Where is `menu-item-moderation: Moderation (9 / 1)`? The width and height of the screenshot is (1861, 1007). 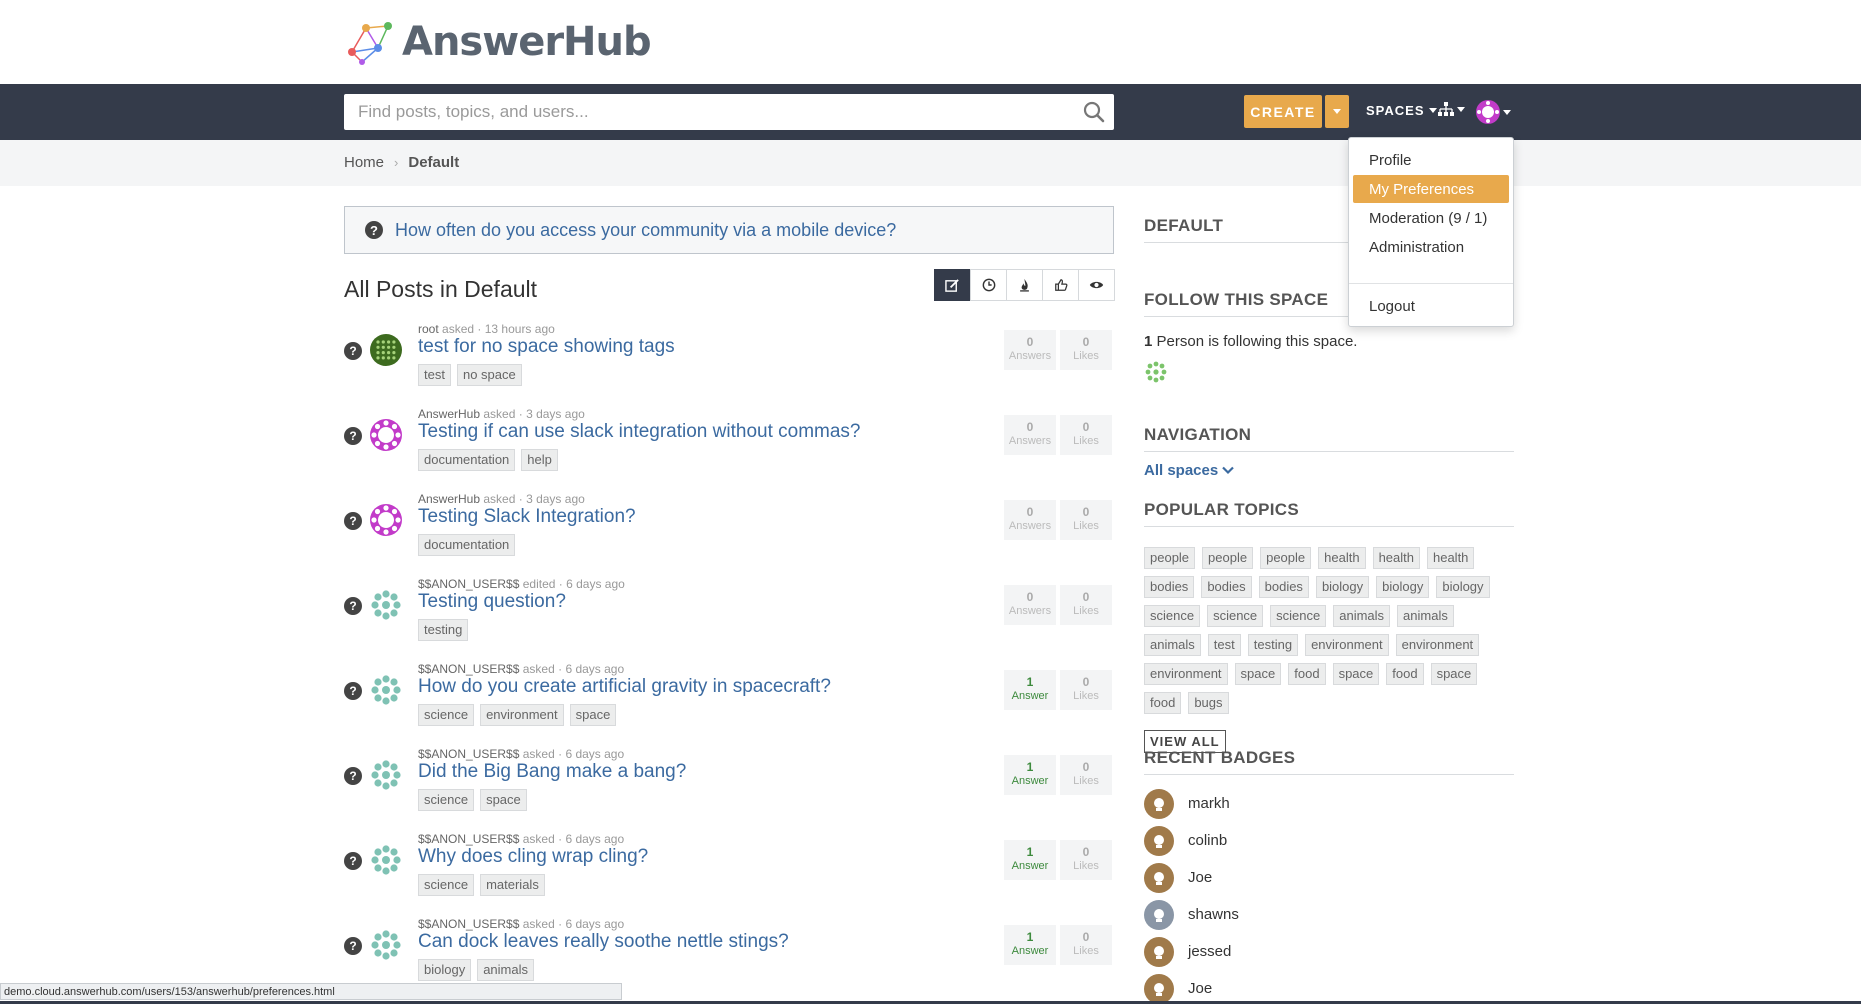
menu-item-moderation: Moderation (9 / 1) is located at coordinates (1431, 218).